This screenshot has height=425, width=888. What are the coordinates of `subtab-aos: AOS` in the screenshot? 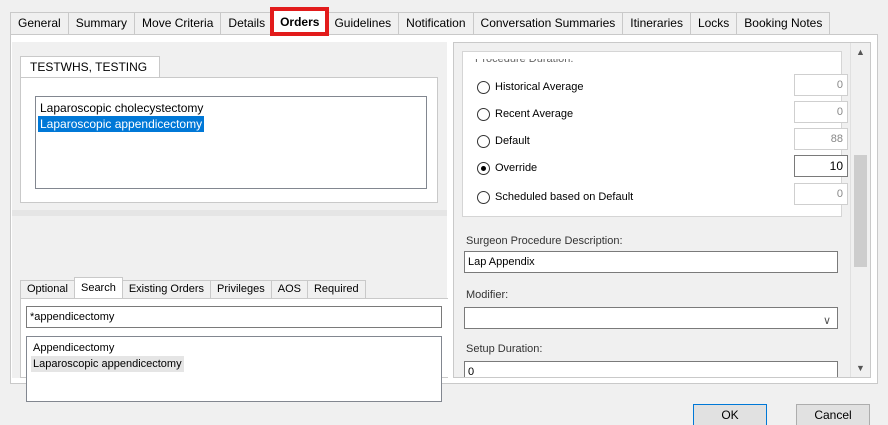 It's located at (289, 289).